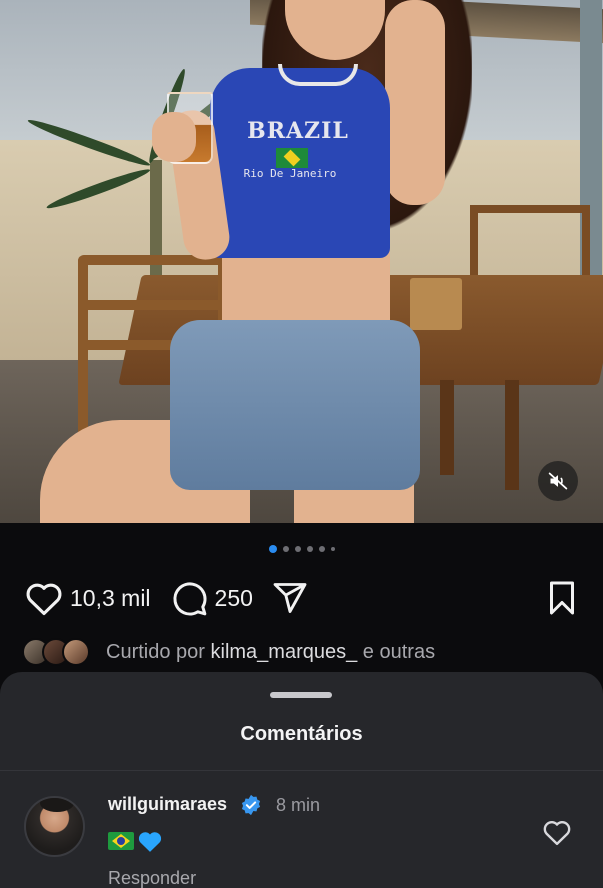 The width and height of the screenshot is (603, 888). I want to click on photo-shirt-collar, so click(318, 75).